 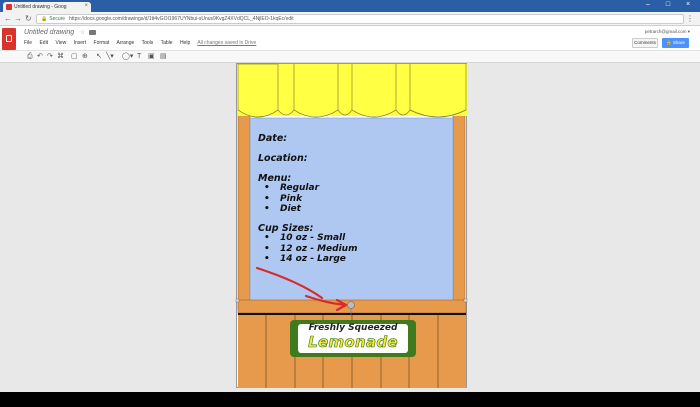 I want to click on cup-size-medium: 12 oz - Medium, so click(x=310, y=249).